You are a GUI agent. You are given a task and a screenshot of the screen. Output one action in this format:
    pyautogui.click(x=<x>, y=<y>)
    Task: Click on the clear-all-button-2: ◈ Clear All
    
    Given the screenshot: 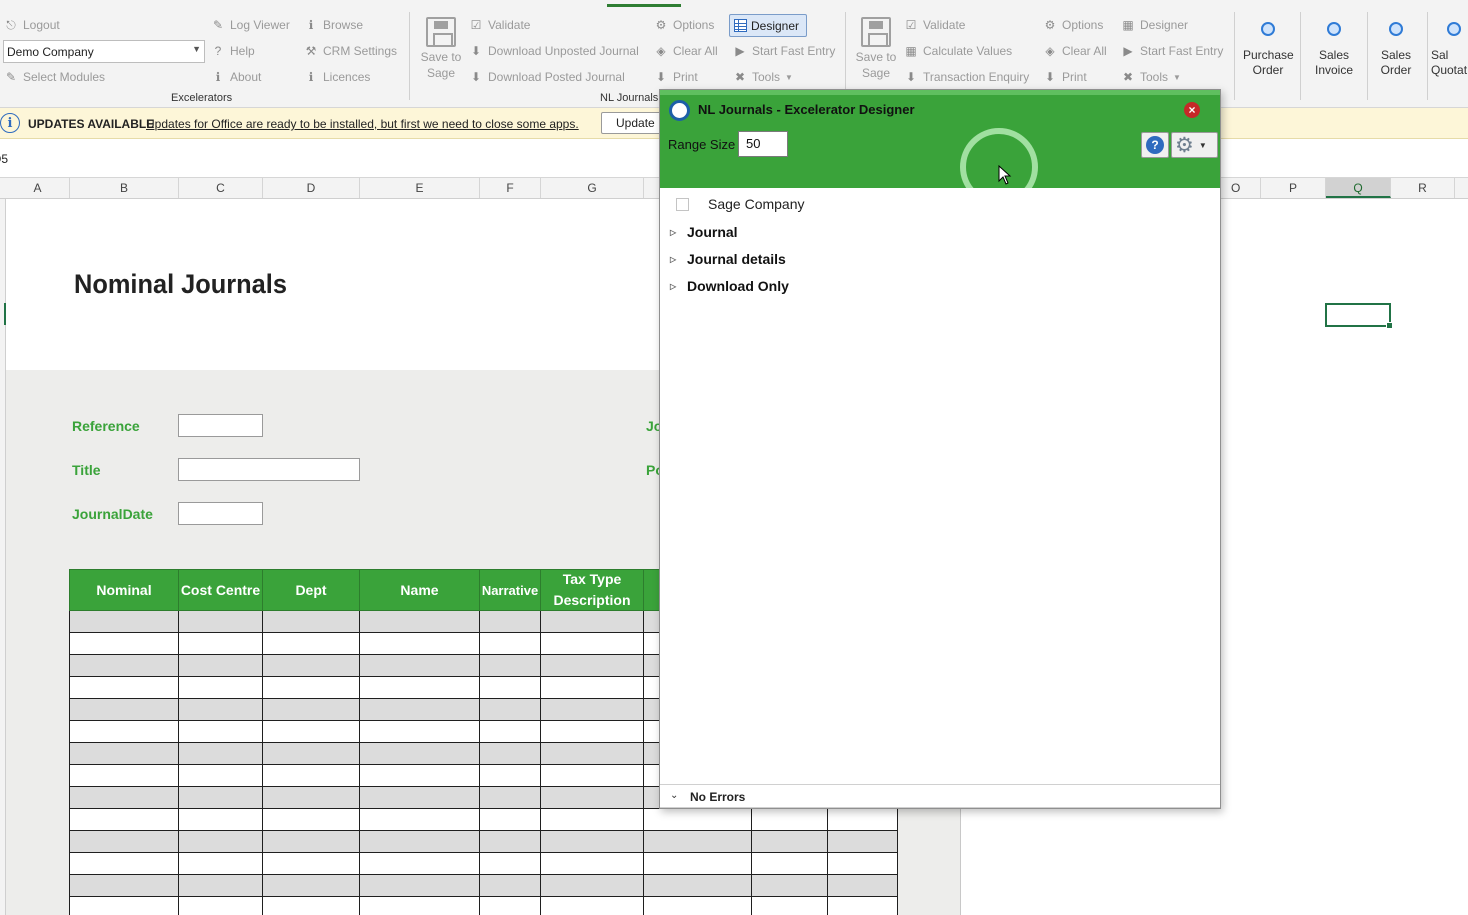 What is the action you would take?
    pyautogui.click(x=1074, y=51)
    